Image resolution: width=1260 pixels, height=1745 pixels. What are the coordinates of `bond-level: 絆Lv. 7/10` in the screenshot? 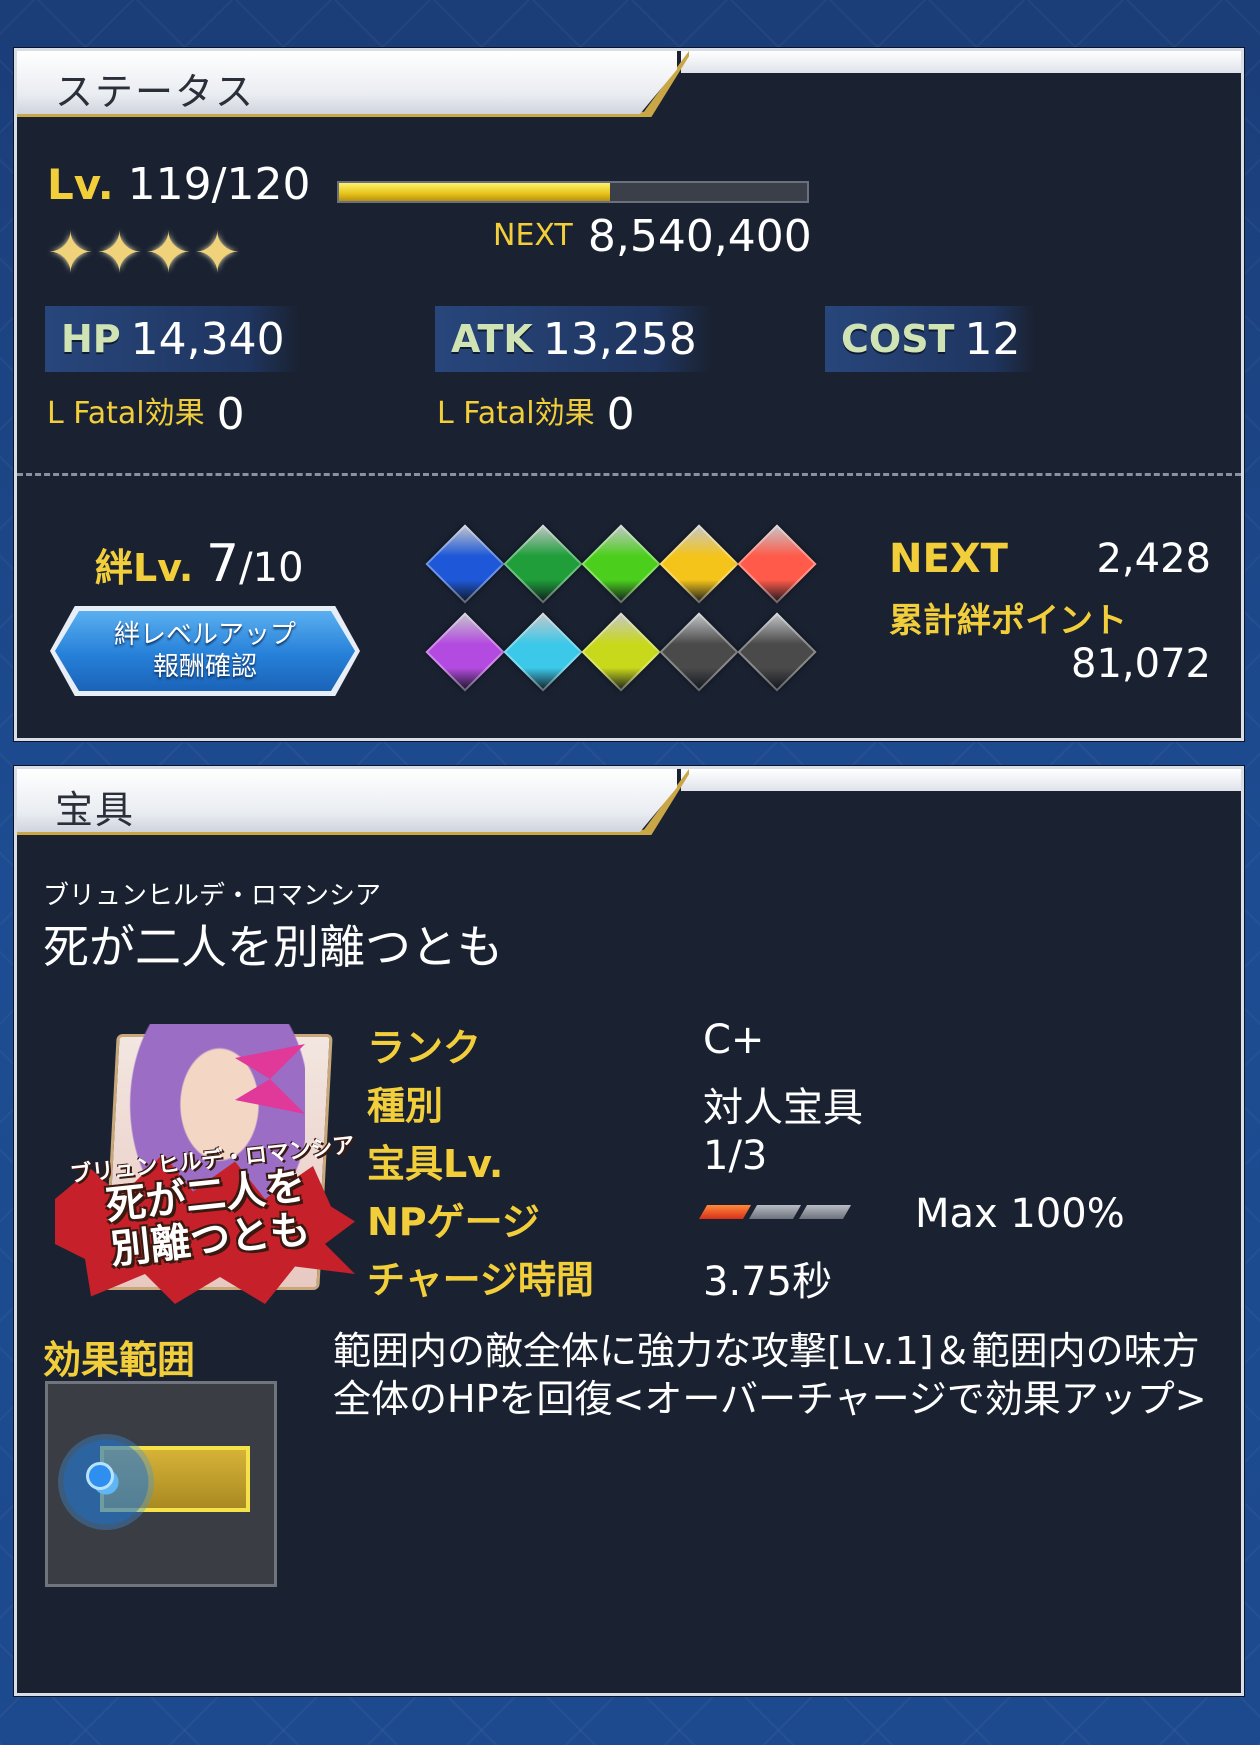 It's located at (199, 564).